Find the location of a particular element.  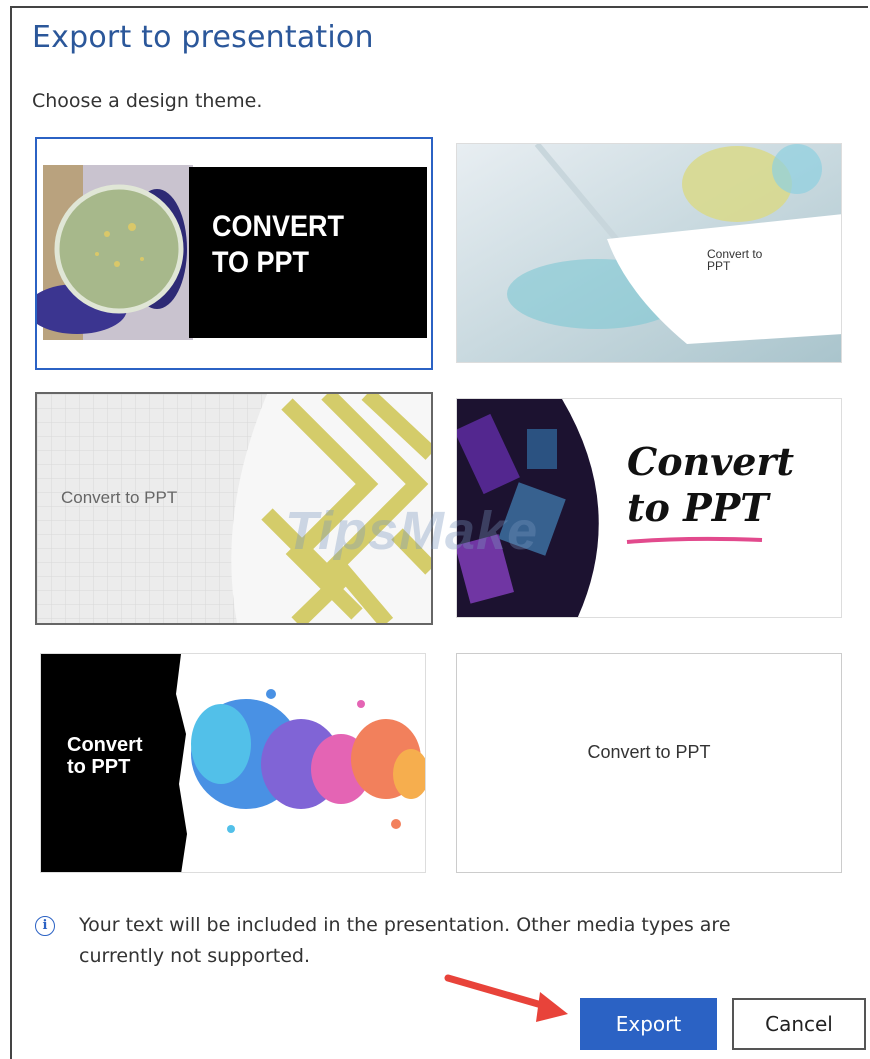

theme-card-4: Convert to PPT is located at coordinates (649, 508).